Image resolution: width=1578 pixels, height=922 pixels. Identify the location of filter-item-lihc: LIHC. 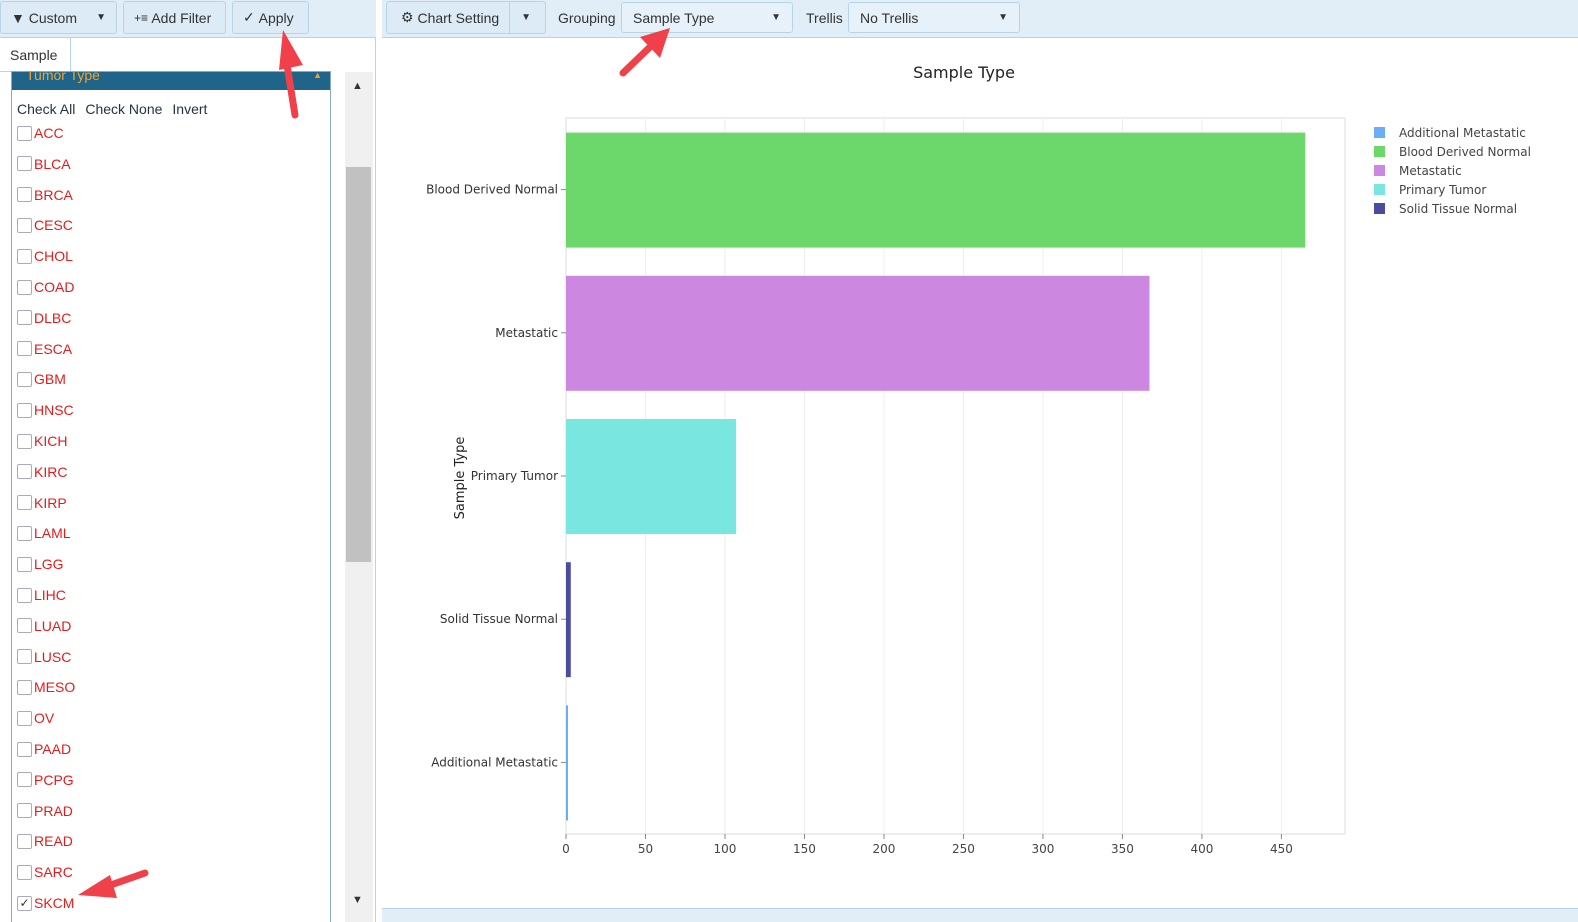
(41, 595).